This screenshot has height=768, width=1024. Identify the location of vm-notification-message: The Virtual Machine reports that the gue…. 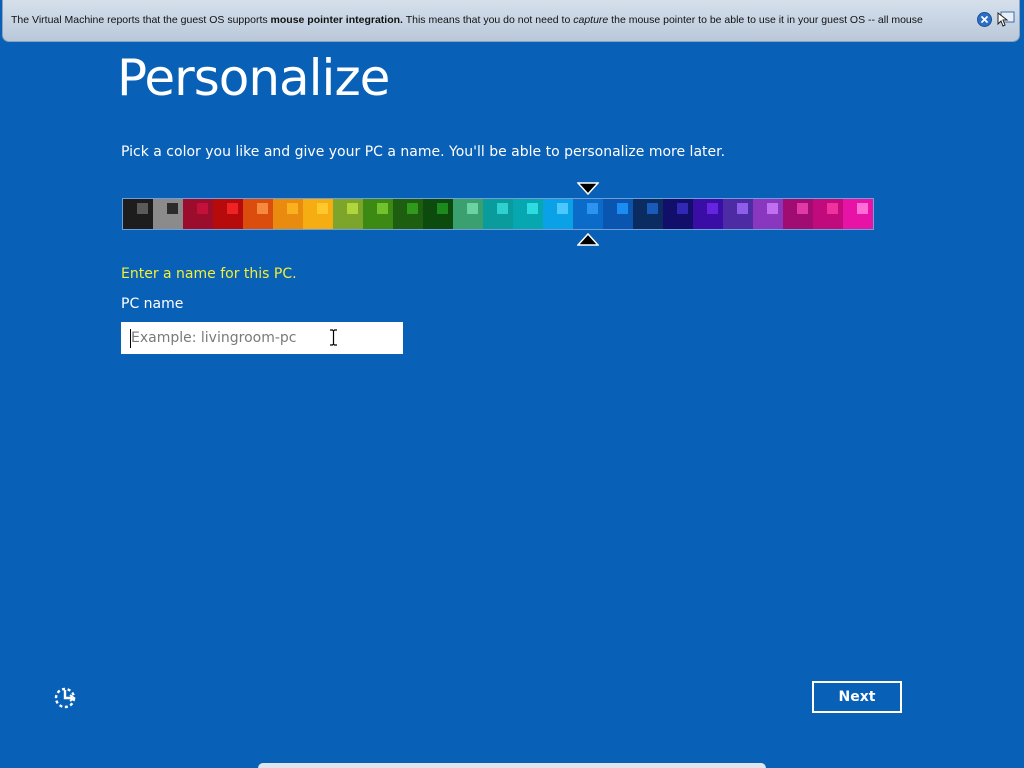
(492, 20).